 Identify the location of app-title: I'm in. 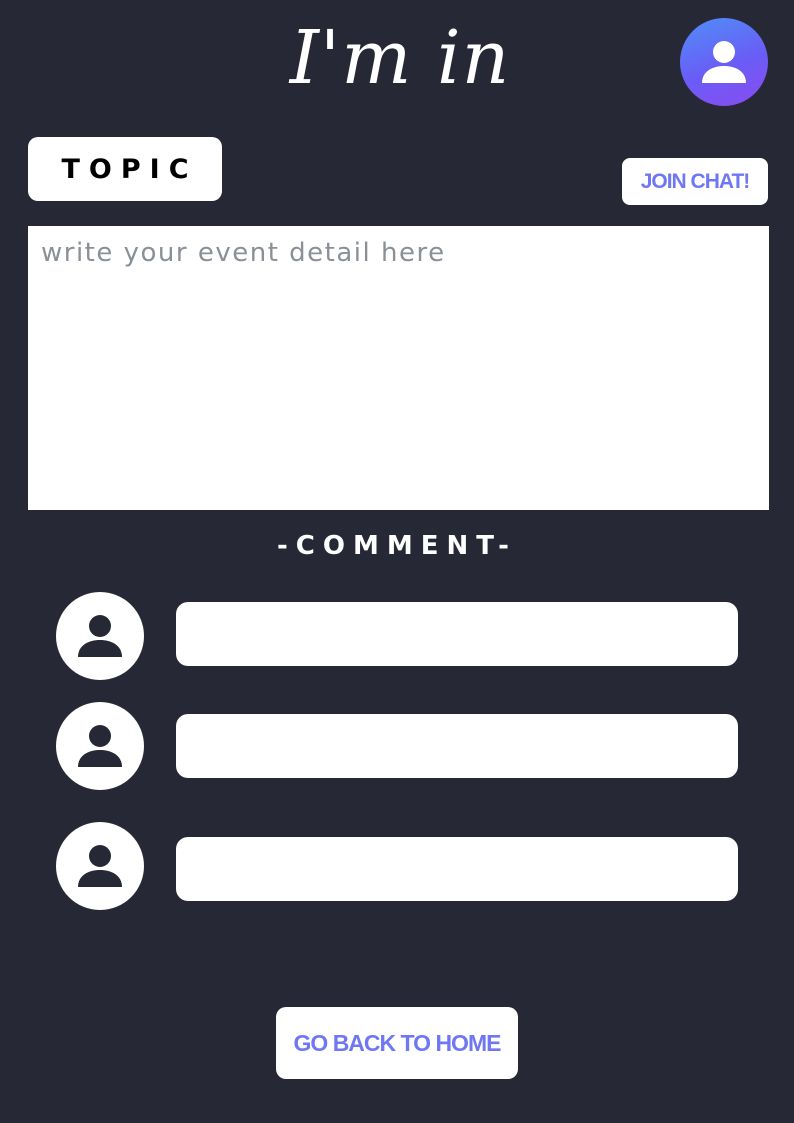
(400, 58).